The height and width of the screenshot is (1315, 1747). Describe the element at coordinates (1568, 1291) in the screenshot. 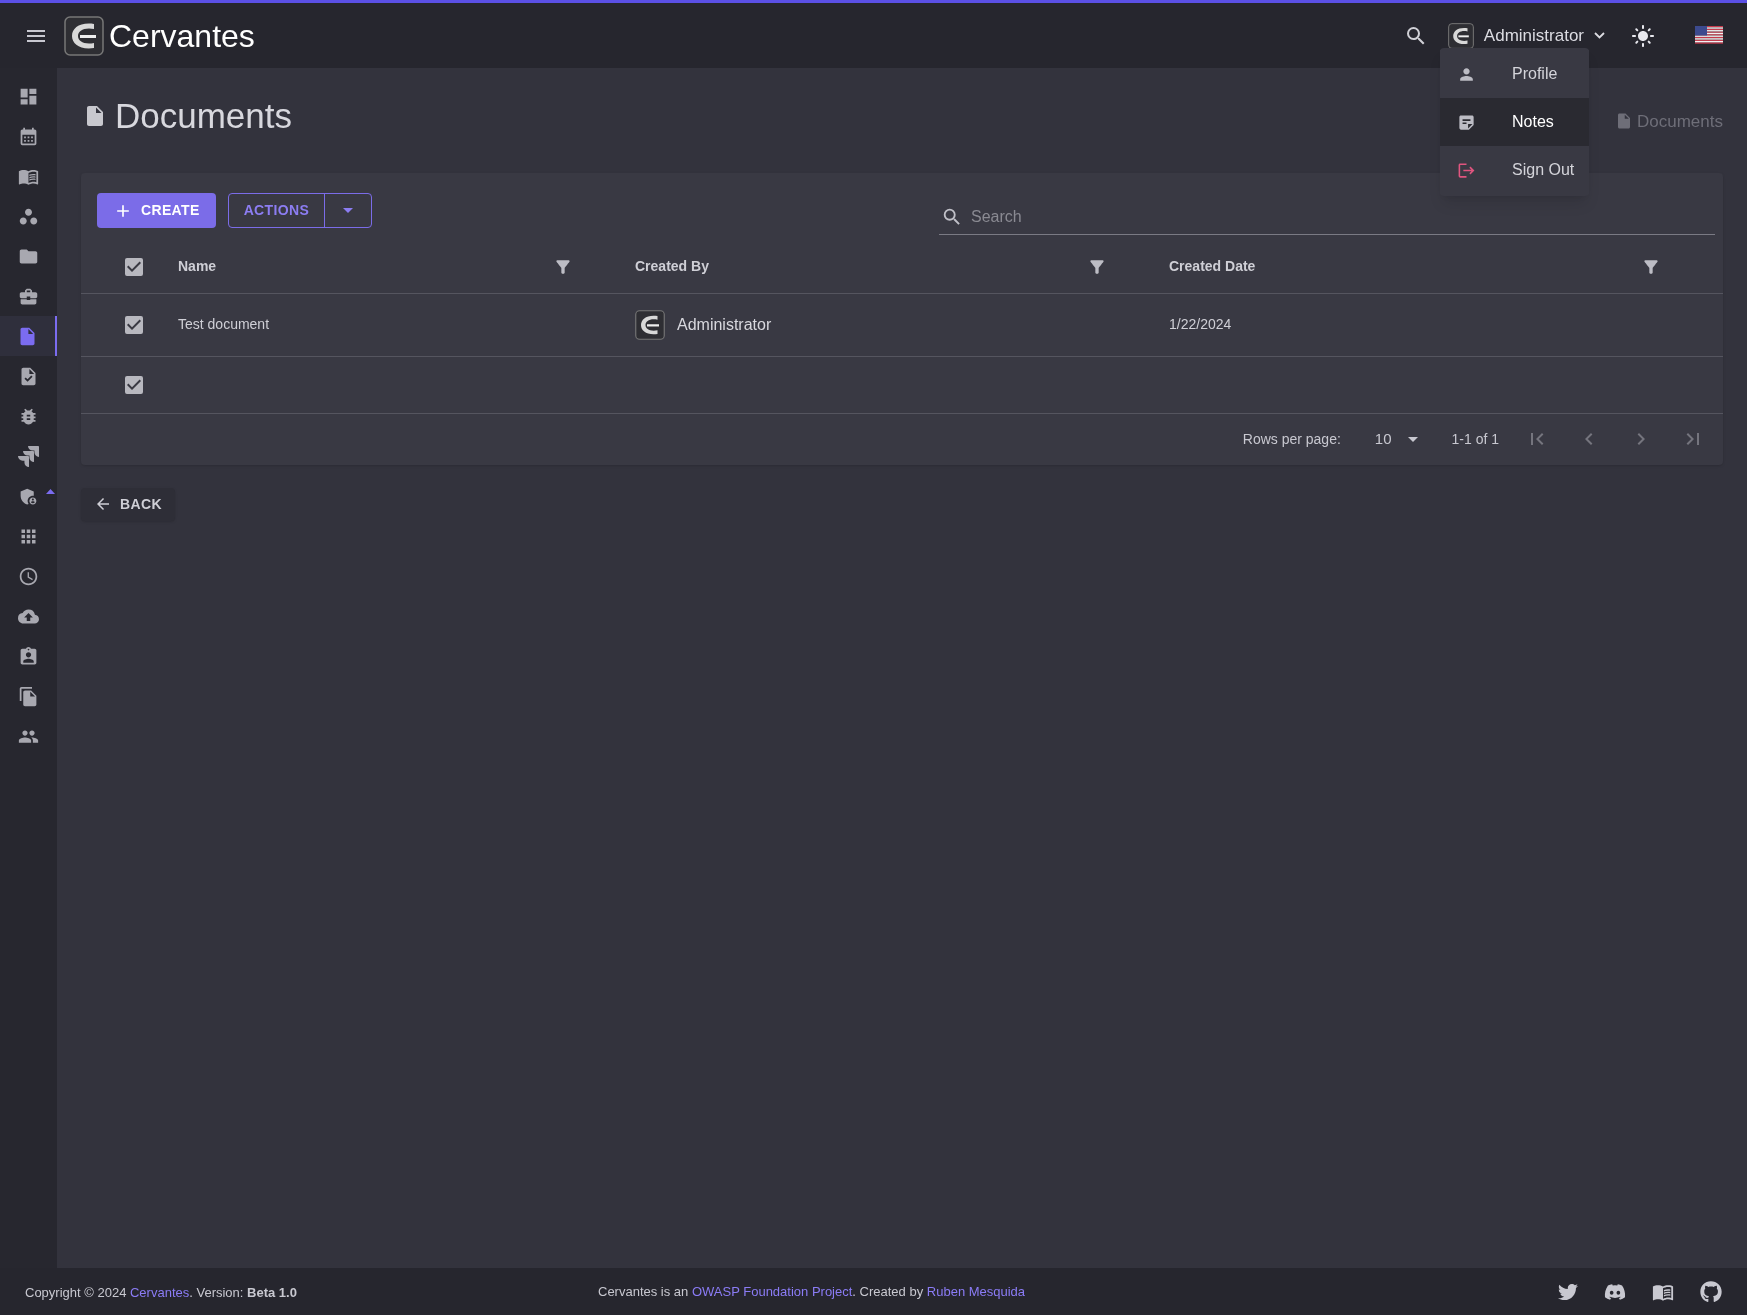

I see `twitter-icon` at that location.